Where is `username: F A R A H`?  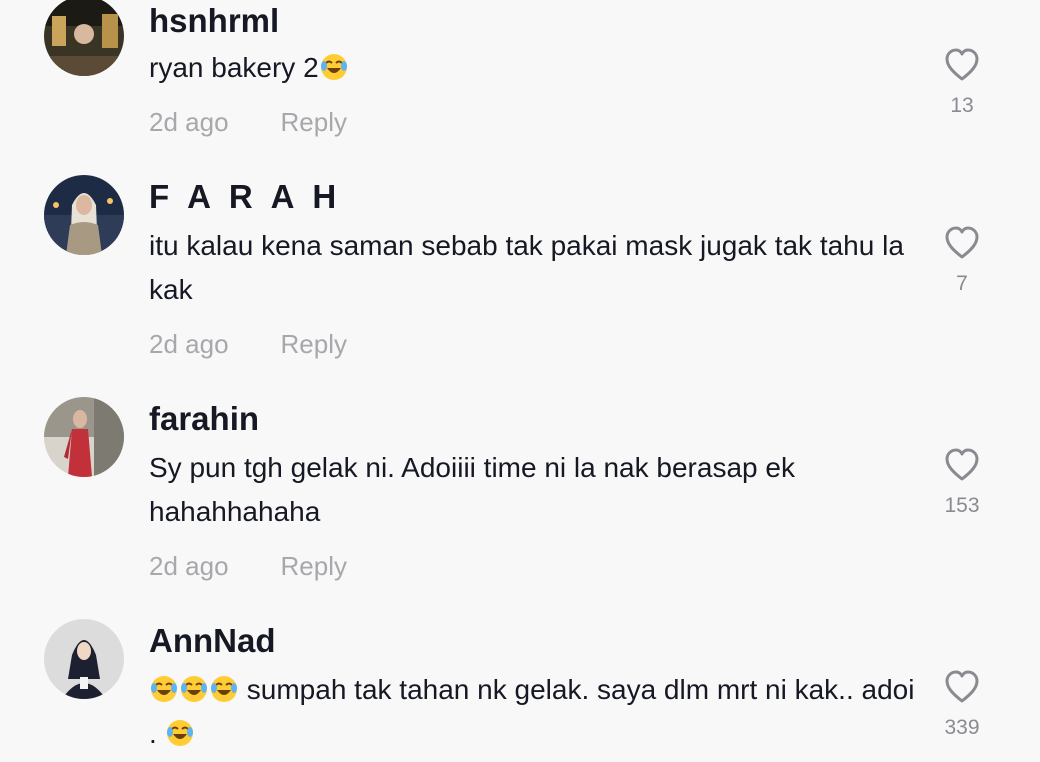 username: F A R A H is located at coordinates (245, 197).